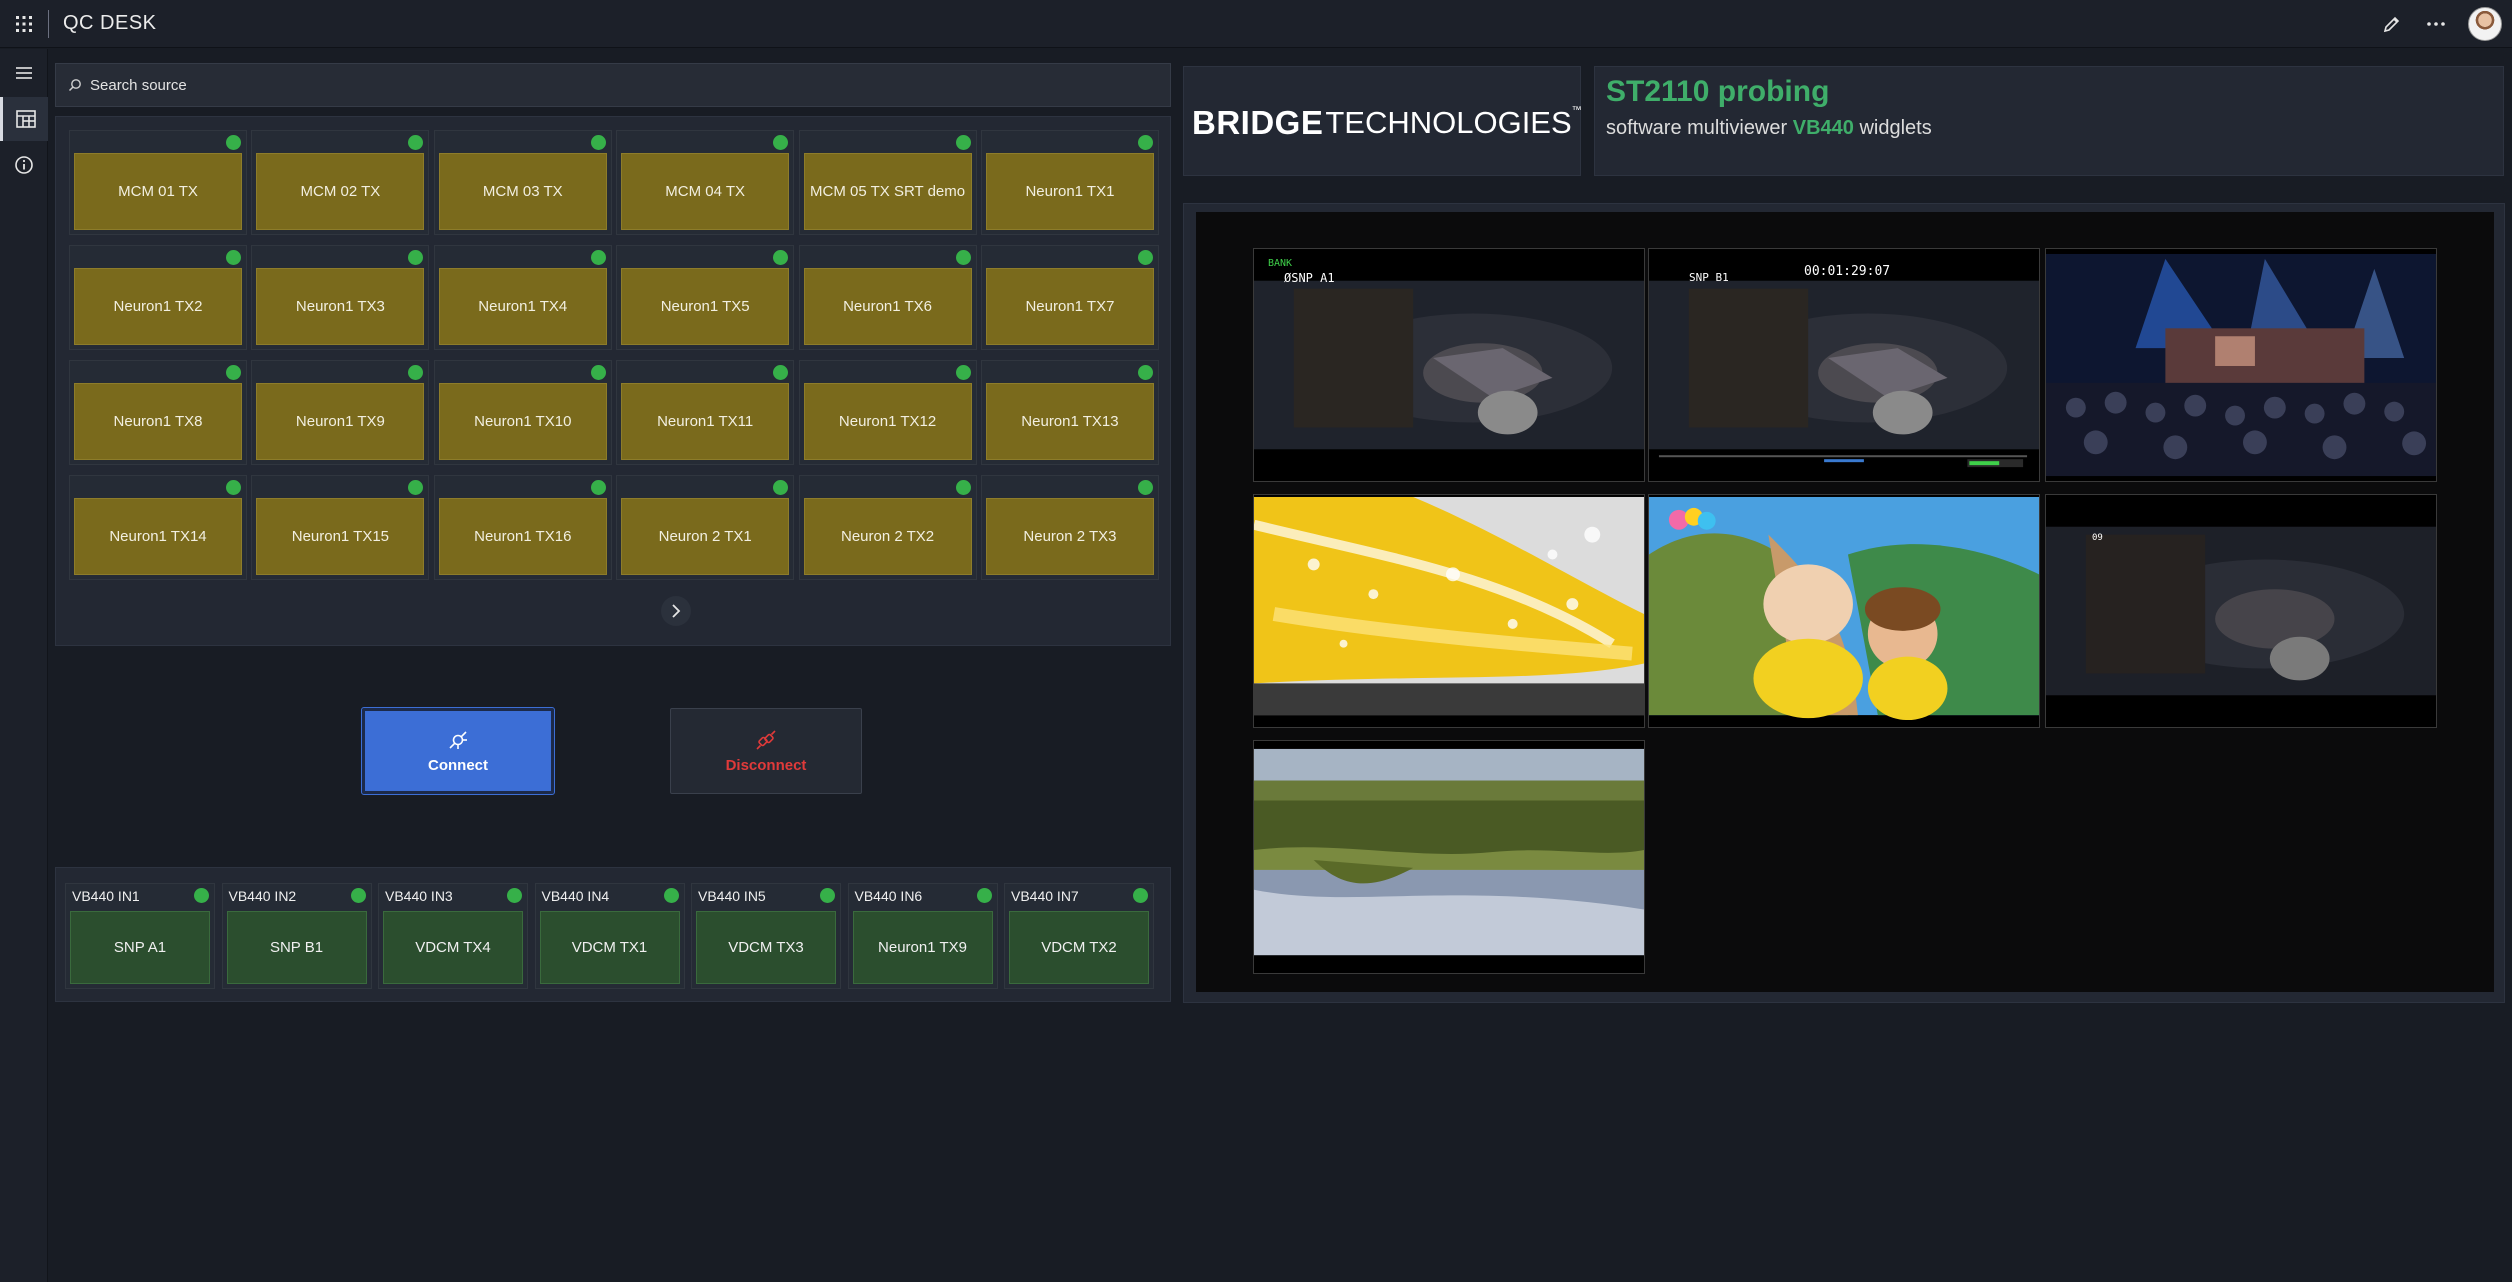 The width and height of the screenshot is (2512, 1282). I want to click on source-tile: Neuron1 TX12, so click(887, 412).